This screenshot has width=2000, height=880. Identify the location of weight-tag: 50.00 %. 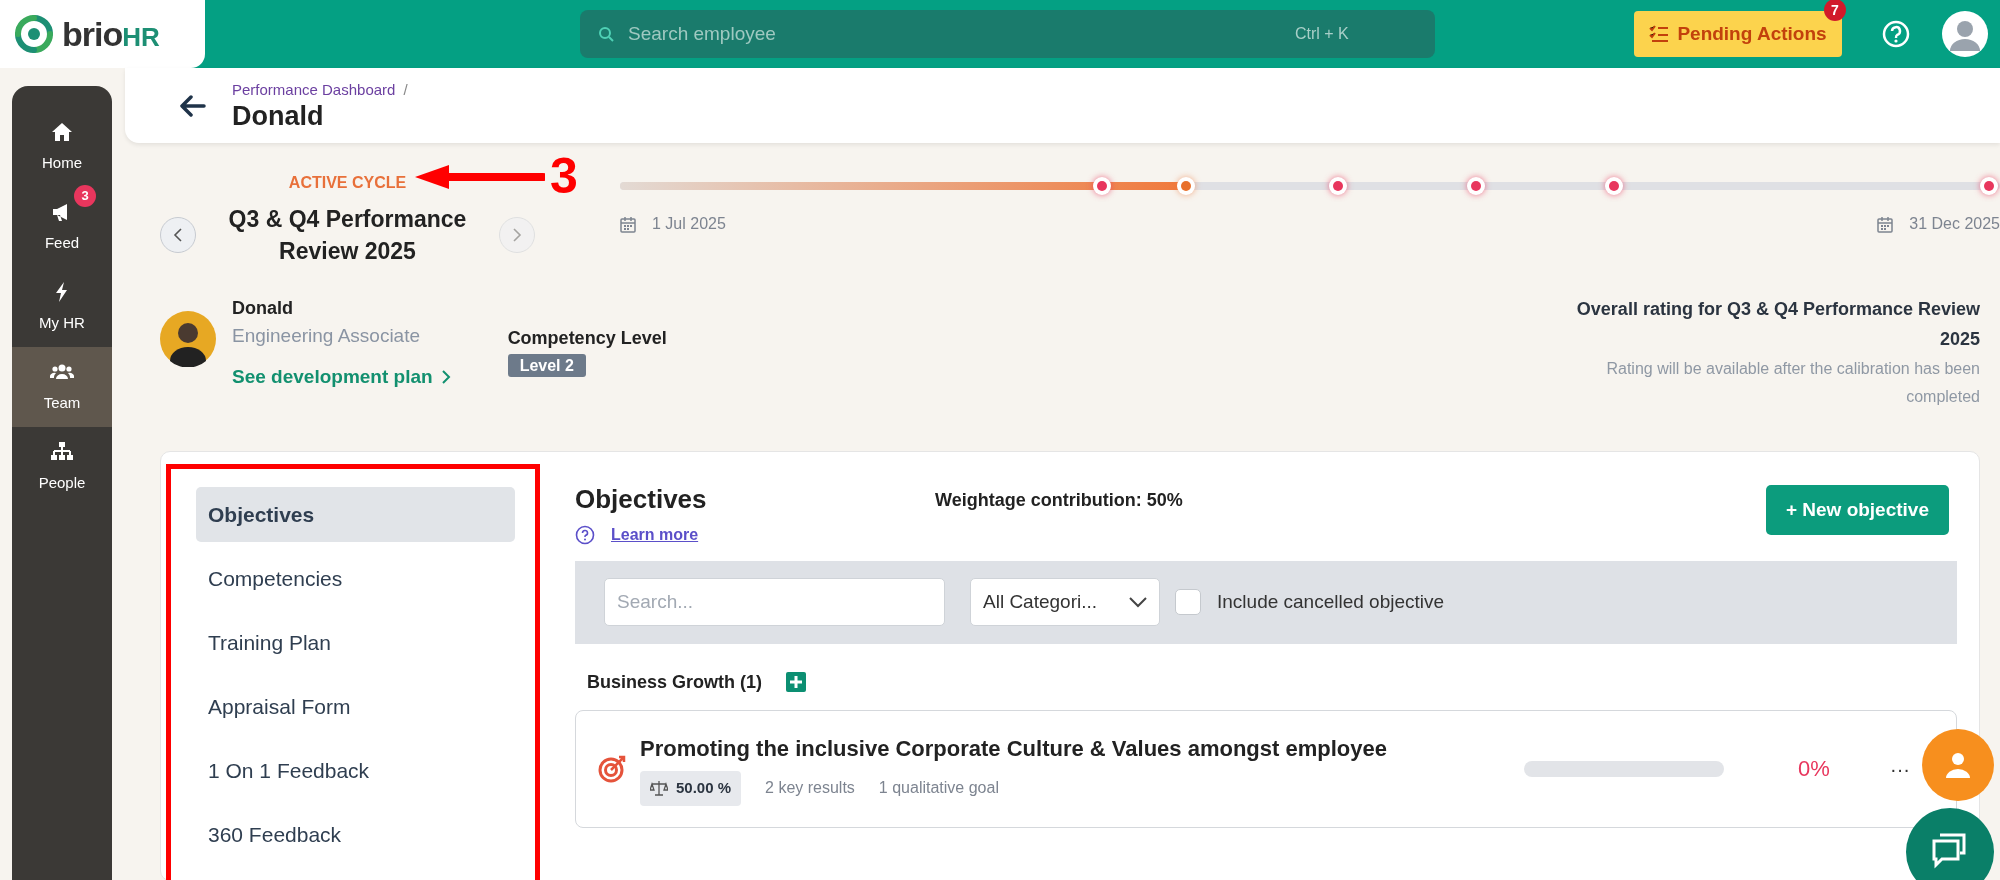
(691, 788).